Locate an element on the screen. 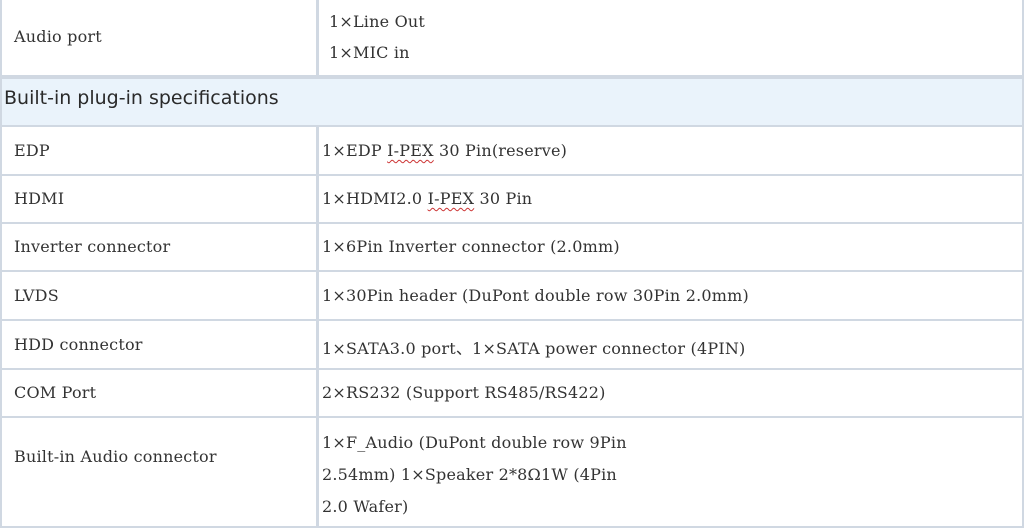 This screenshot has height=528, width=1024. row-value-cell: 2×RS232 (Support RS485/RS422) is located at coordinates (671, 394).